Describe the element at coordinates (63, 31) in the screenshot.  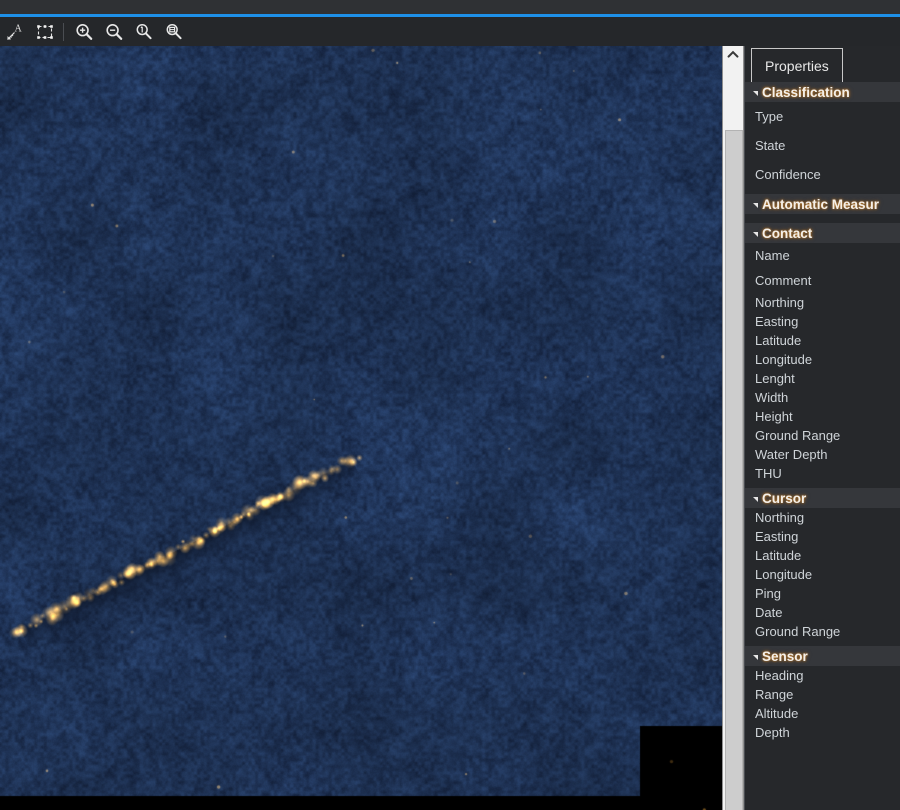
I see `toolbar-divider` at that location.